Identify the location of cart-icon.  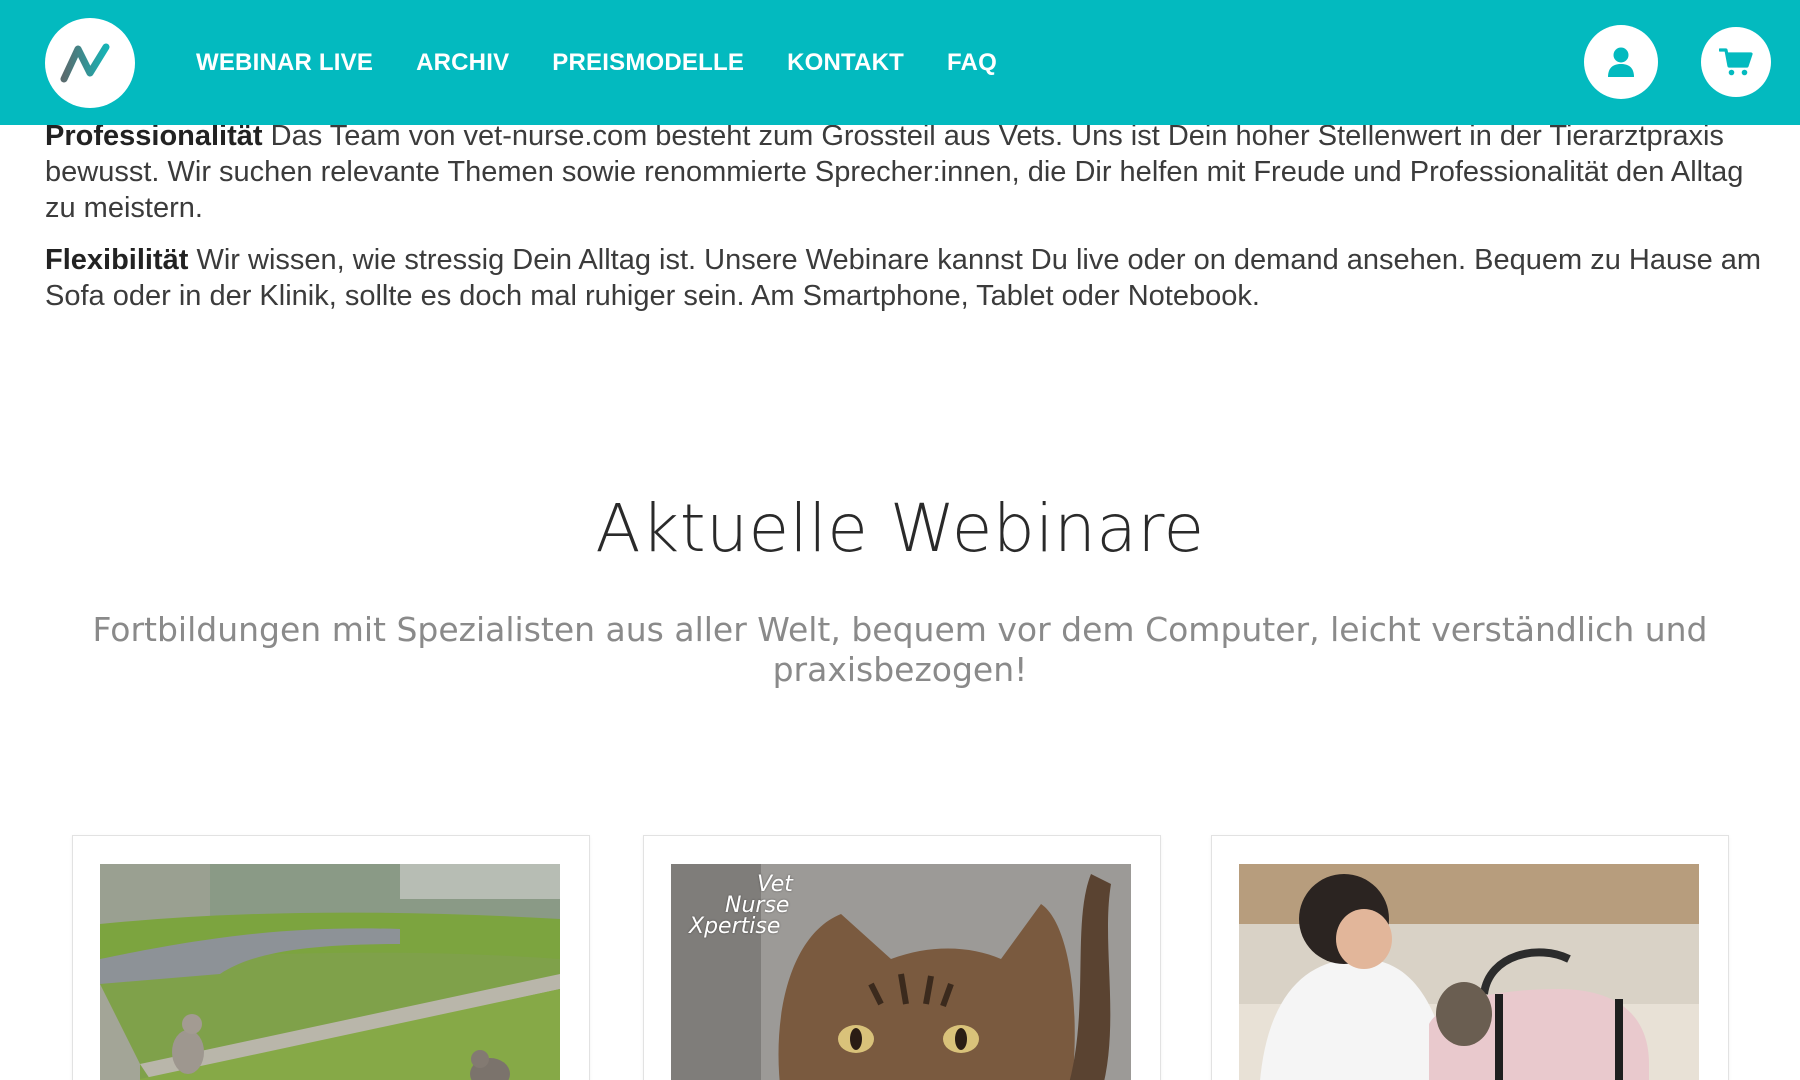
(1736, 62).